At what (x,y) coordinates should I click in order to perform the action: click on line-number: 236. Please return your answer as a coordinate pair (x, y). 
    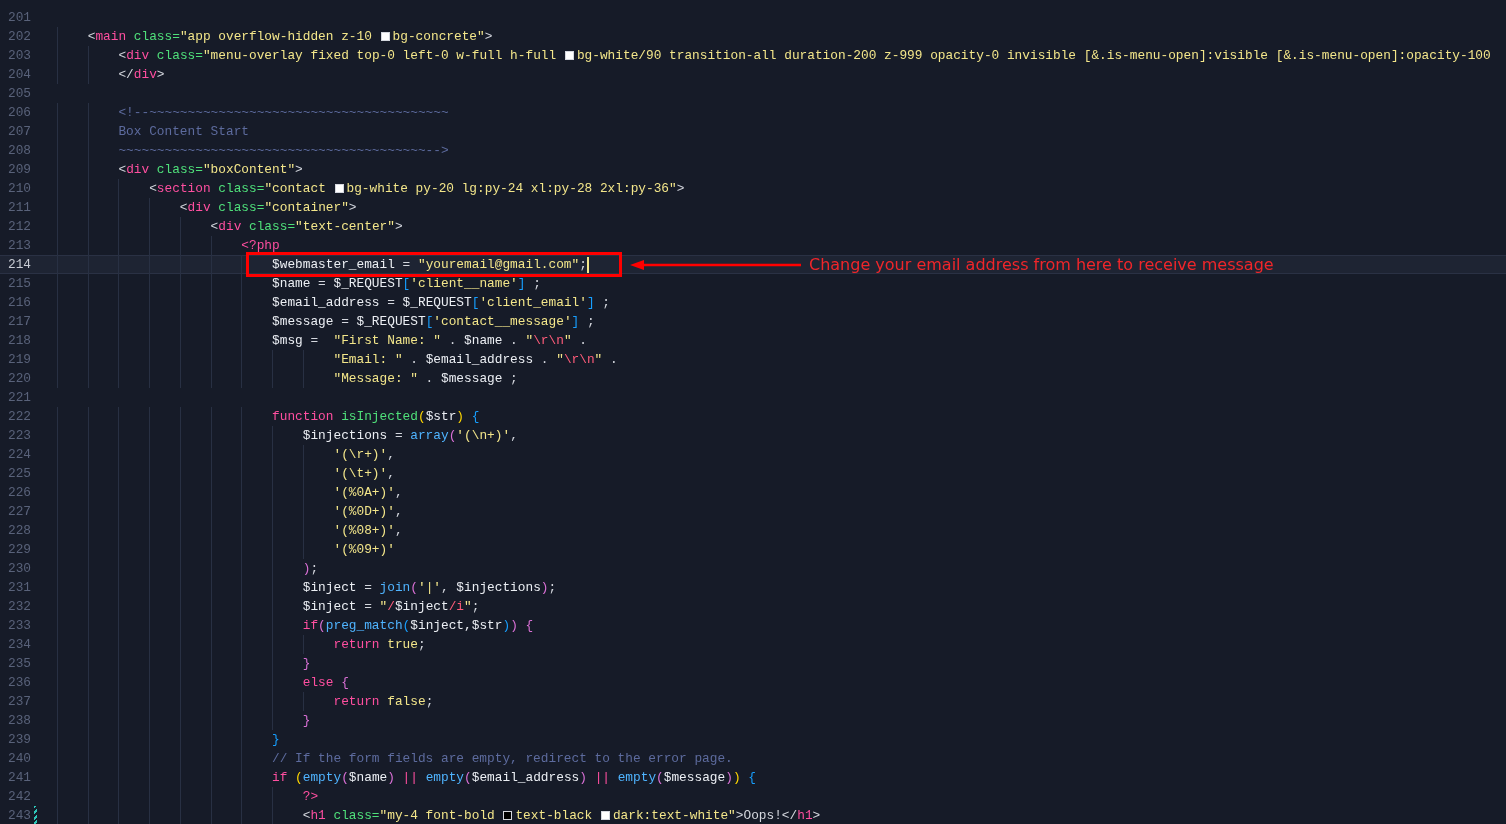
    Looking at the image, I should click on (19, 683).